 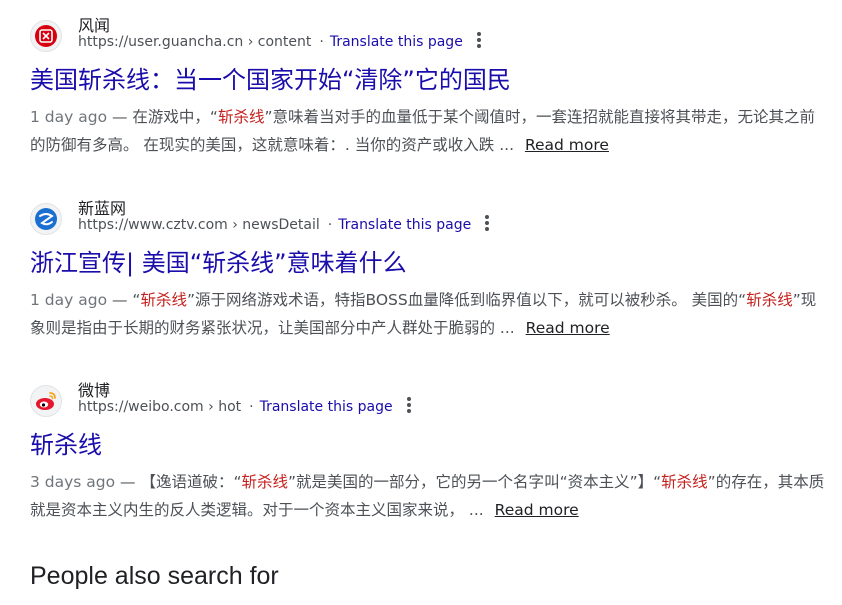 What do you see at coordinates (222, 407) in the screenshot?
I see `result-url-path: › hot` at bounding box center [222, 407].